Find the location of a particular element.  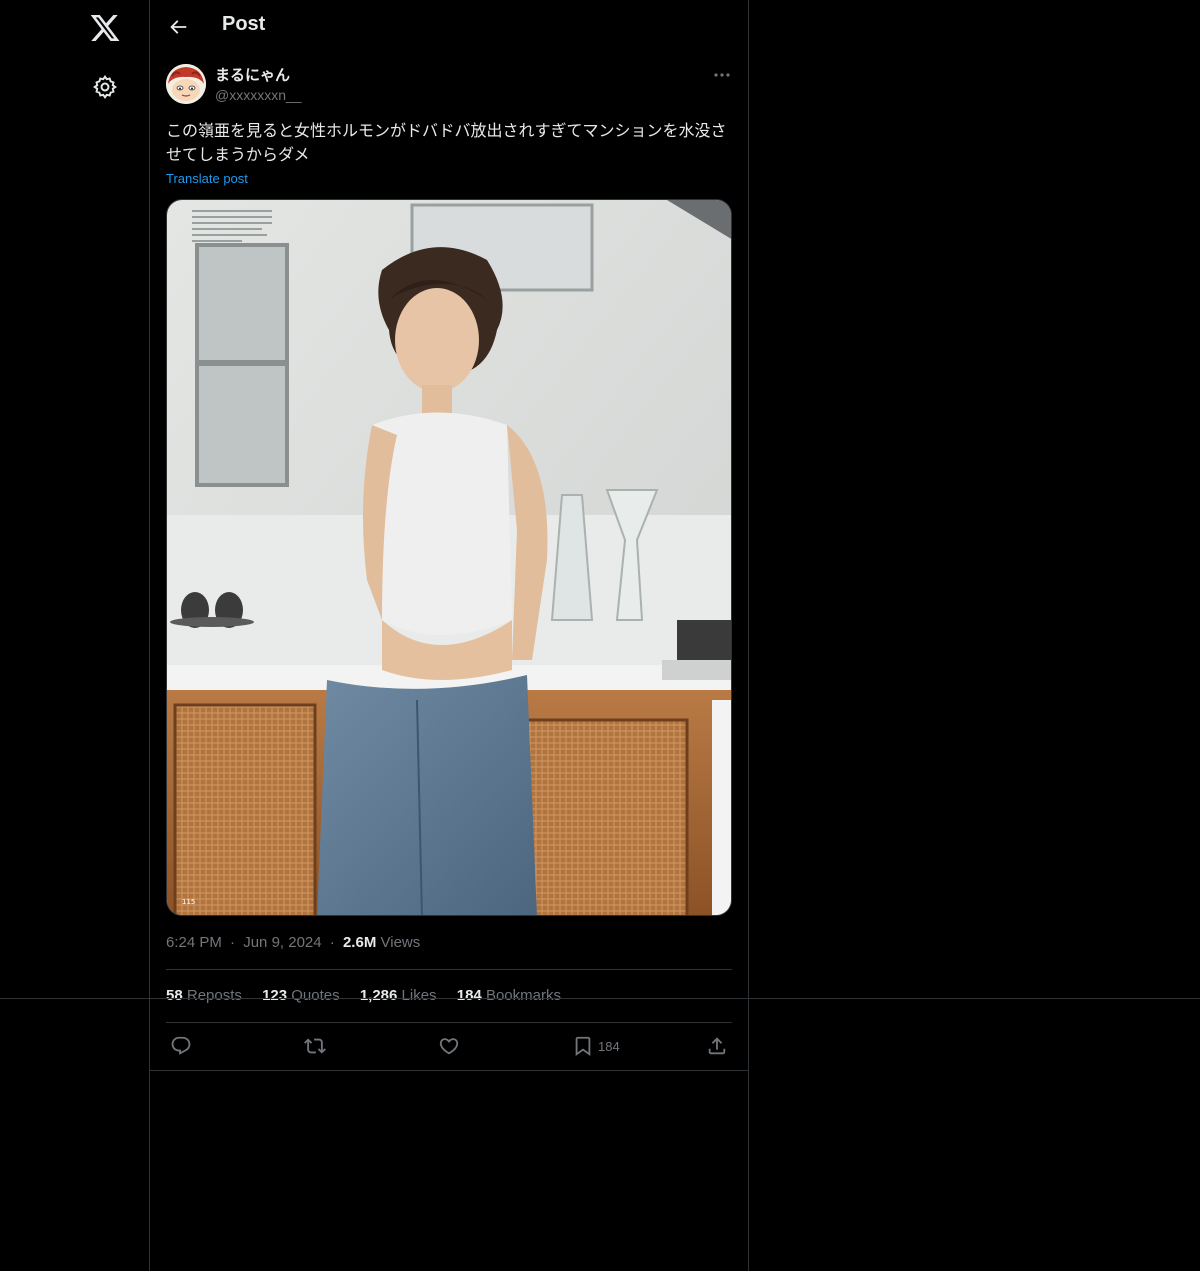

author-handle: @xxxxxxxn__ is located at coordinates (258, 95).